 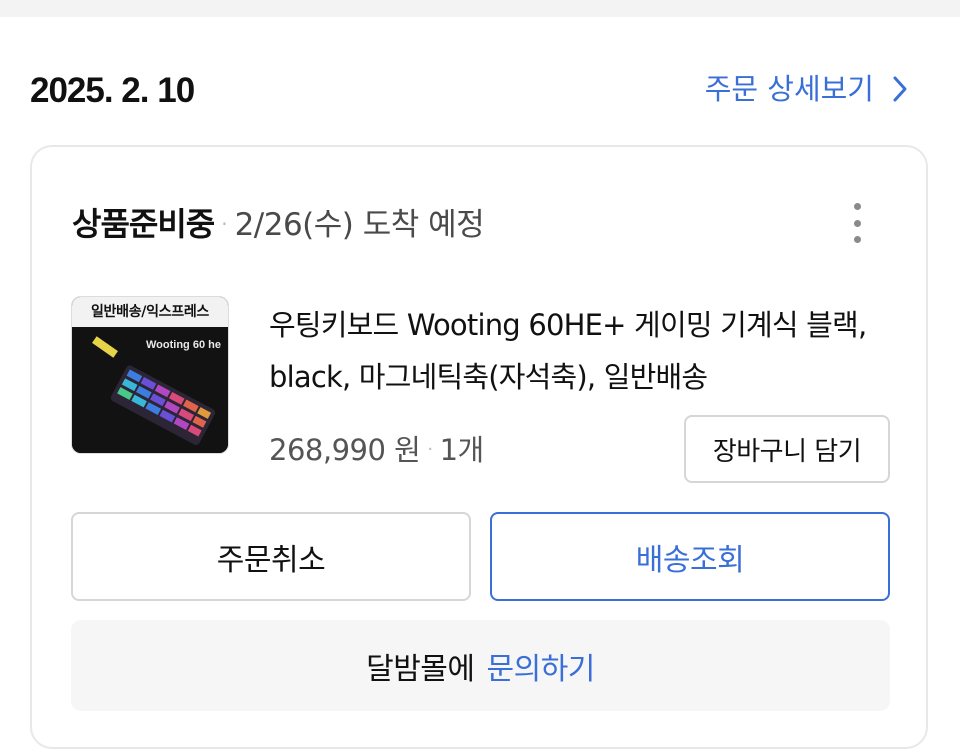 I want to click on shipment-status: 상품준비중, so click(x=143, y=224).